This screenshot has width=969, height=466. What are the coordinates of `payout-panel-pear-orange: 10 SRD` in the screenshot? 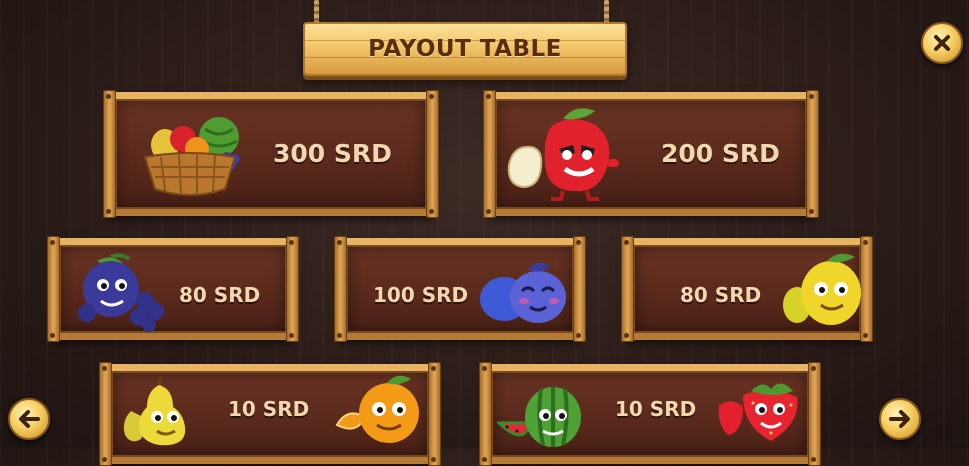 It's located at (270, 414).